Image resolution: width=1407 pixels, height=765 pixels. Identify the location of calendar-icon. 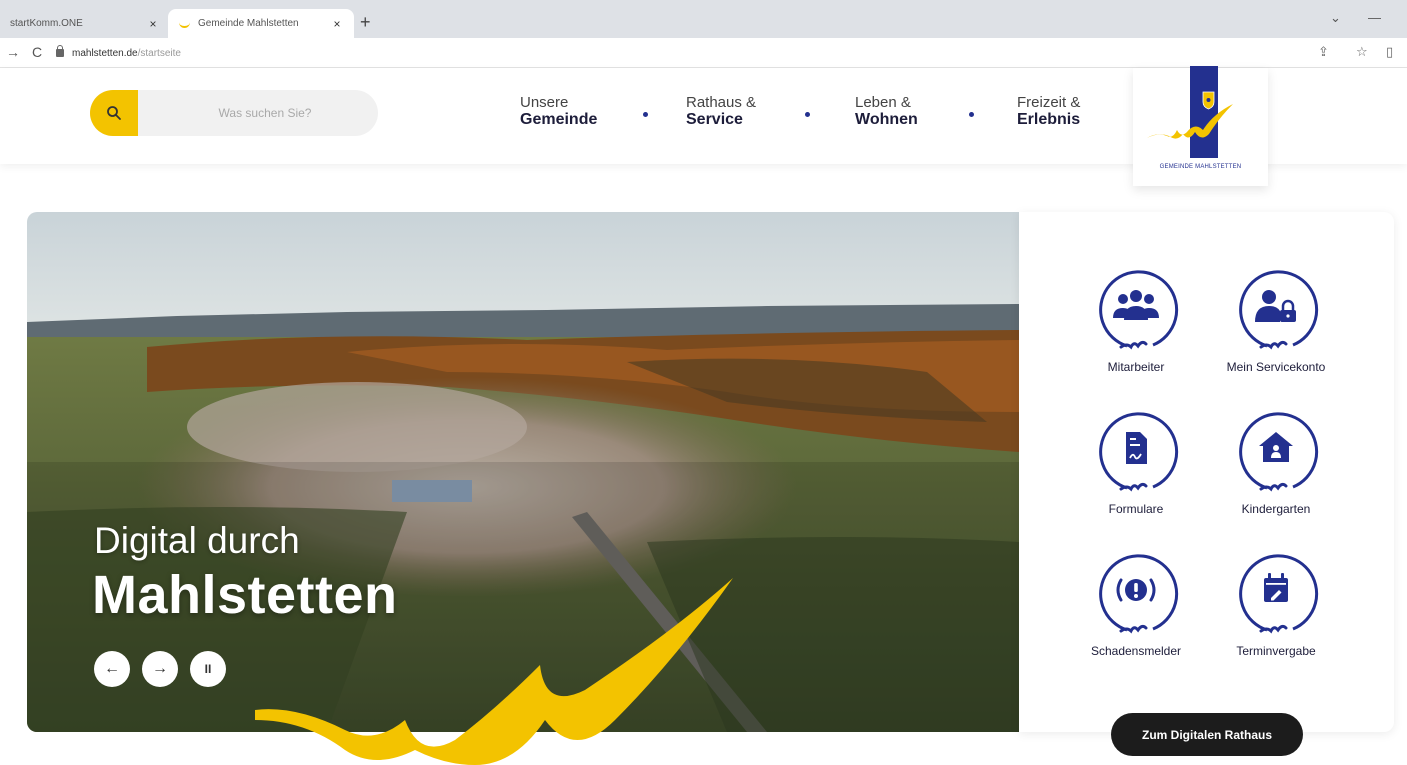
(1279, 594).